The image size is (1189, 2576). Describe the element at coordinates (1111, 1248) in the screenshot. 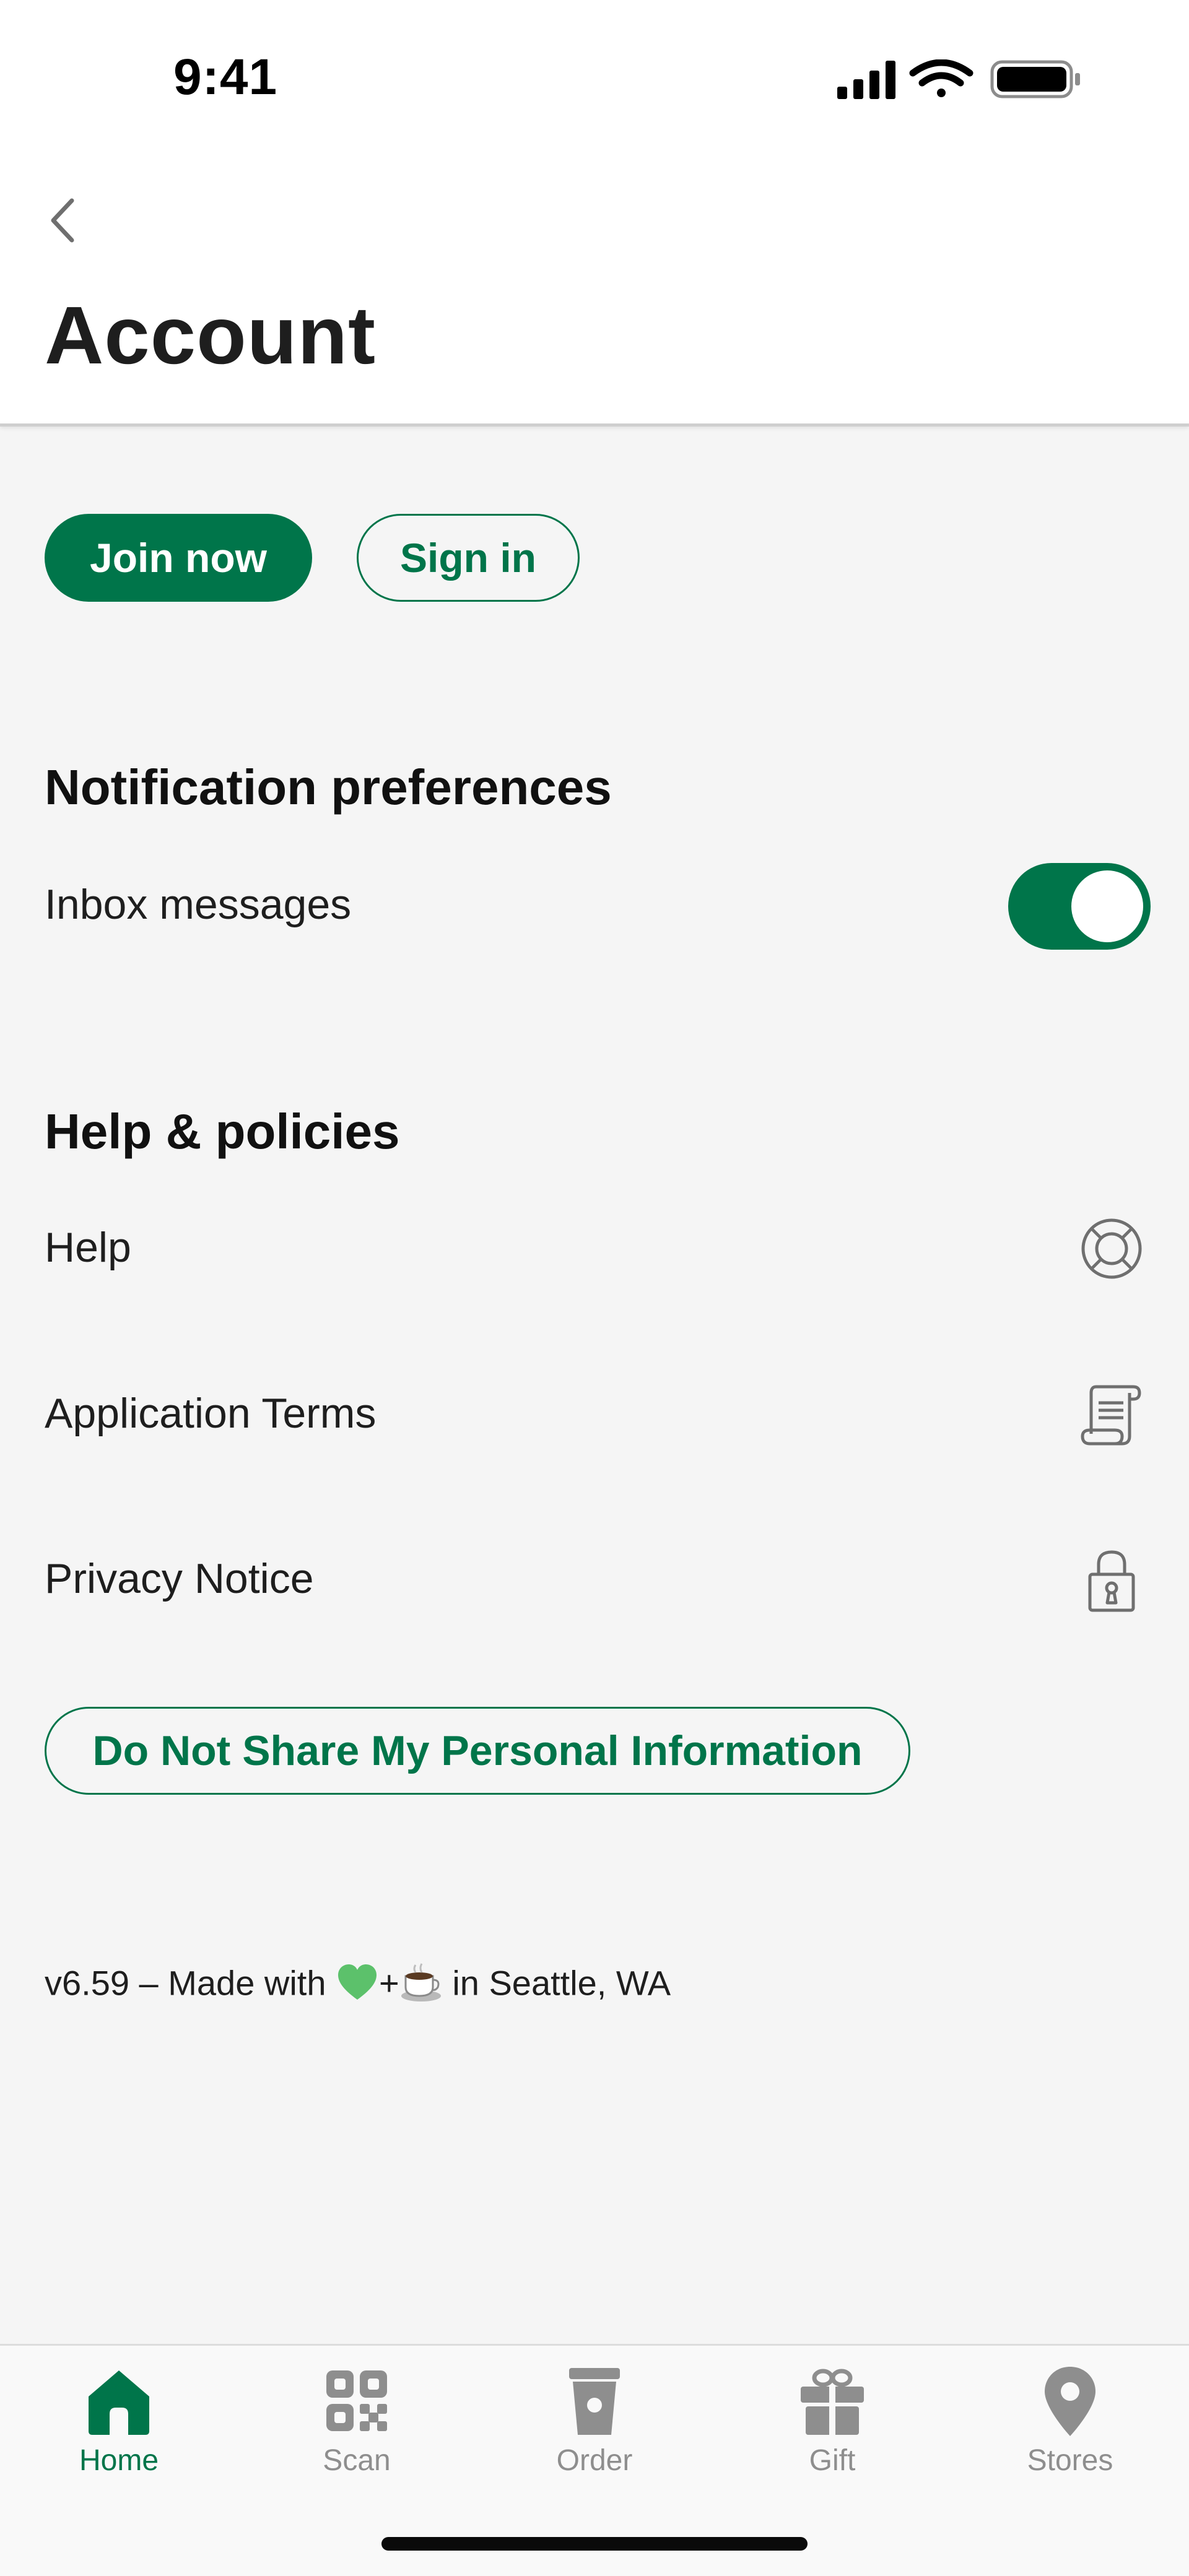

I see `lifebuoy-icon` at that location.